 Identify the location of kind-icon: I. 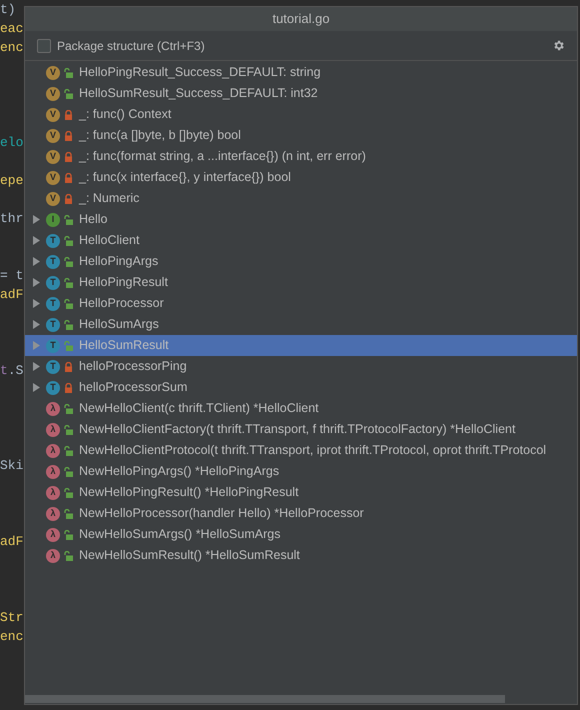
(53, 219).